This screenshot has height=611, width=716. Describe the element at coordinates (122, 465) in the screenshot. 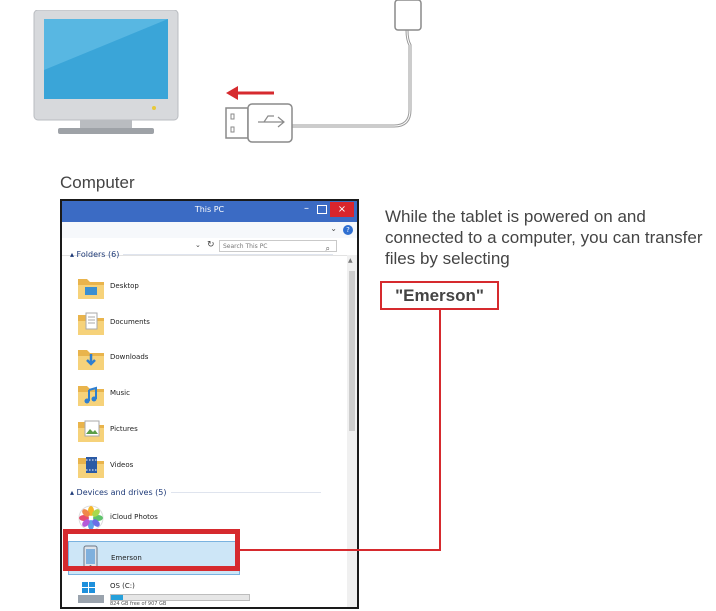

I see `folder-label: Videos` at that location.